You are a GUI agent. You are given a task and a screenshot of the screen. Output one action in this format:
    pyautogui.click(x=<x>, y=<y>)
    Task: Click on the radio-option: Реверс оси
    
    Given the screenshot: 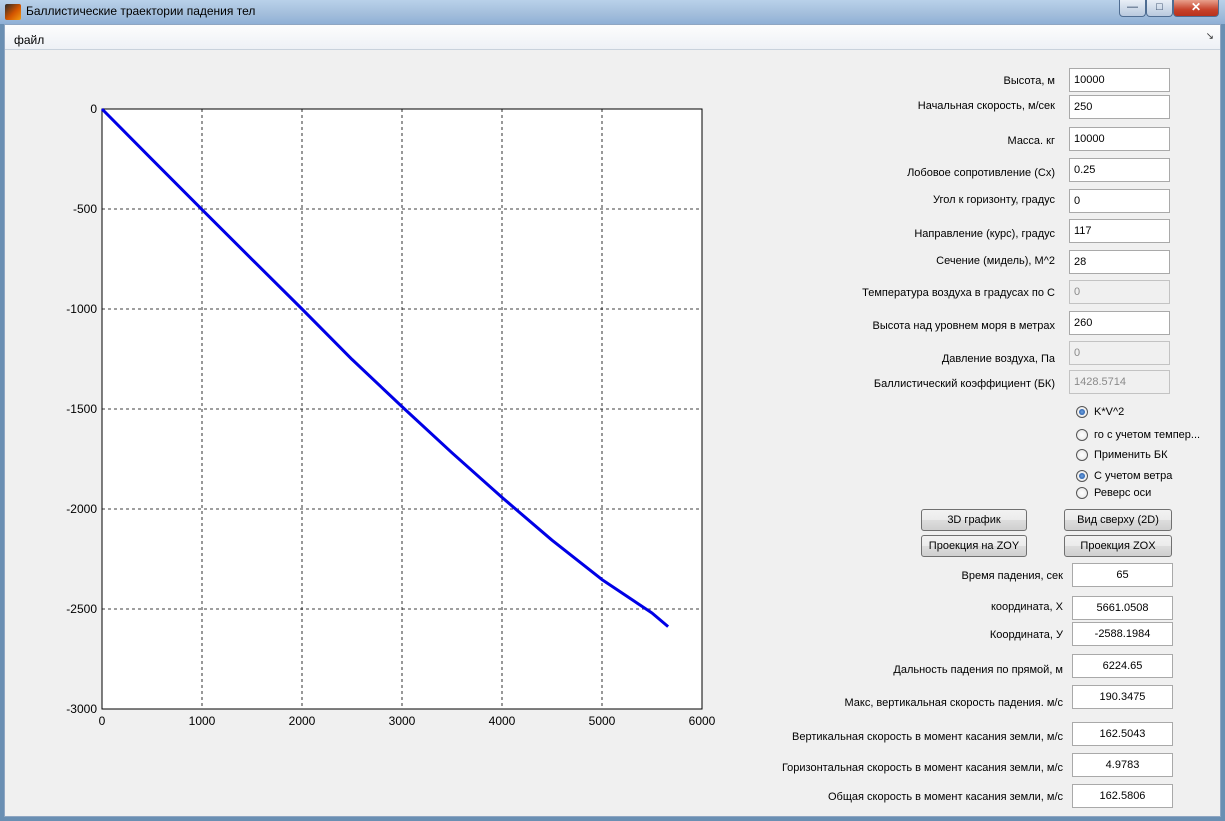 What is the action you would take?
    pyautogui.click(x=1113, y=493)
    